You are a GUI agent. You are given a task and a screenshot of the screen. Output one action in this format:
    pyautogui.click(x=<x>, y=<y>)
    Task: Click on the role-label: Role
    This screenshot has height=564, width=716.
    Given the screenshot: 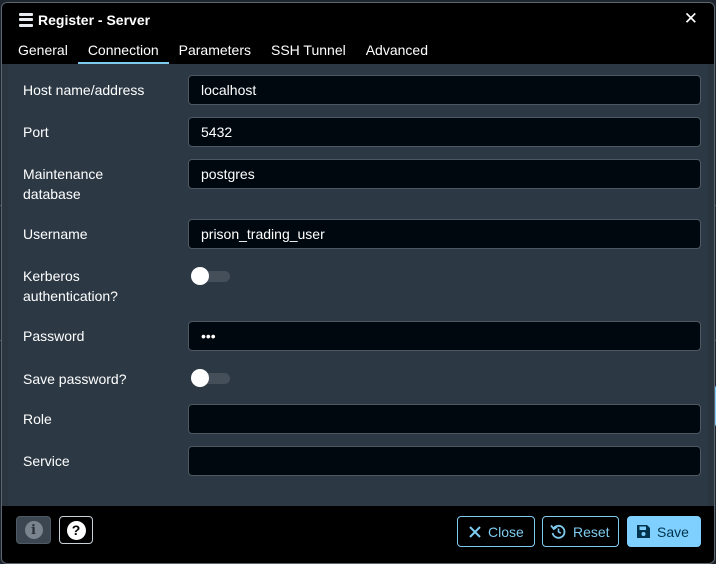 What is the action you would take?
    pyautogui.click(x=37, y=419)
    